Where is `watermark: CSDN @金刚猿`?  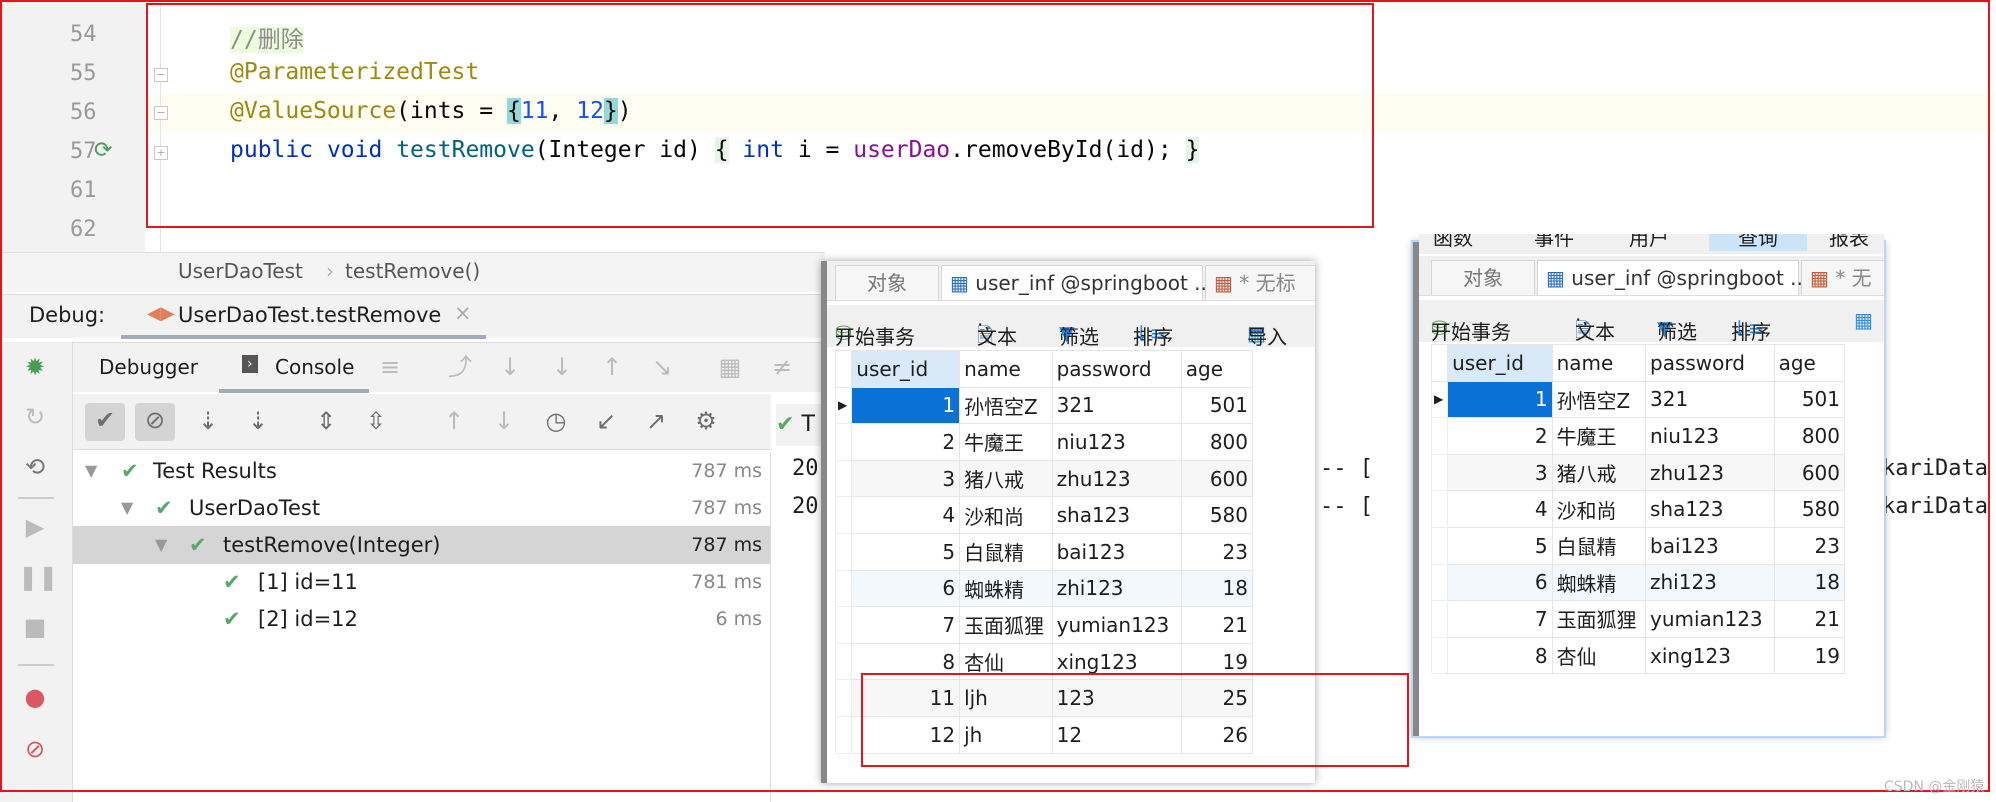
watermark: CSDN @金刚猿 is located at coordinates (1934, 787).